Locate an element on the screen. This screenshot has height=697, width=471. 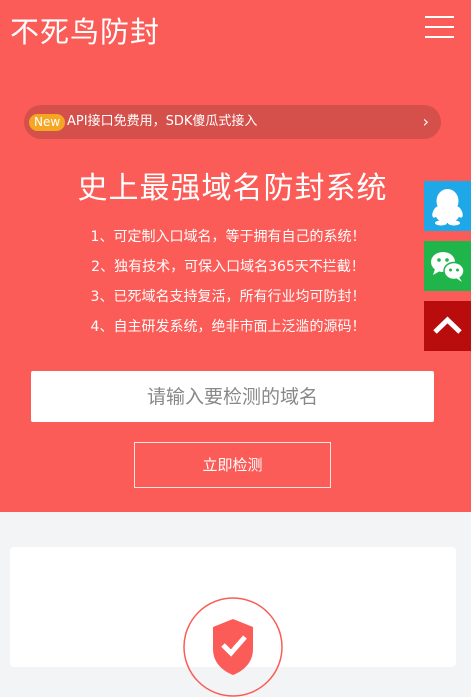
menu-button is located at coordinates (440, 27).